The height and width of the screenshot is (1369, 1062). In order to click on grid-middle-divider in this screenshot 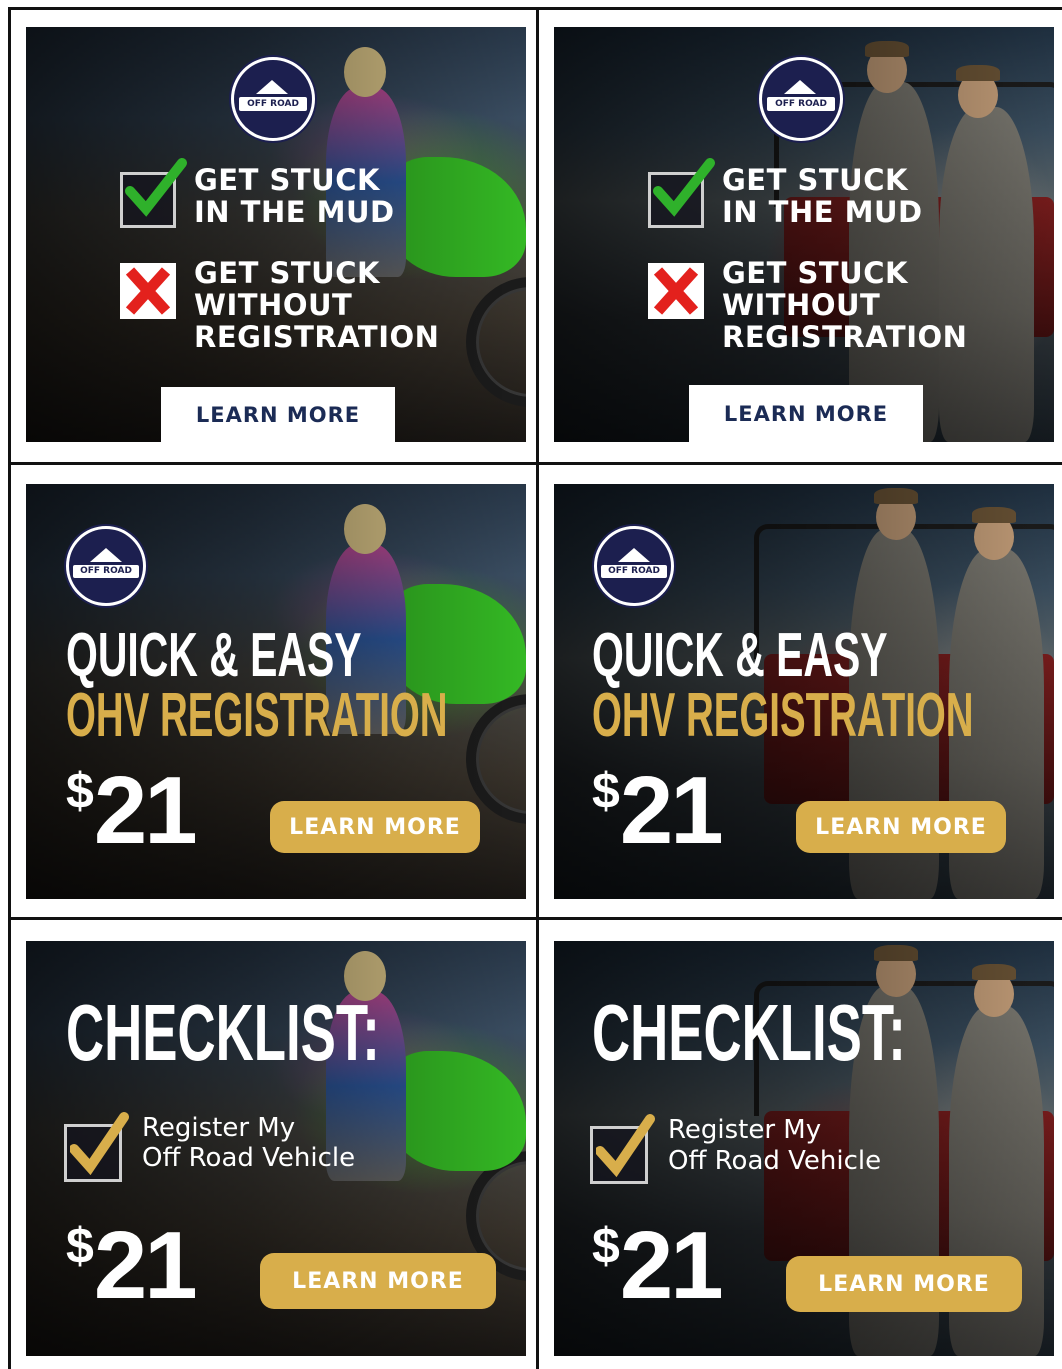, I will do `click(537, 688)`.